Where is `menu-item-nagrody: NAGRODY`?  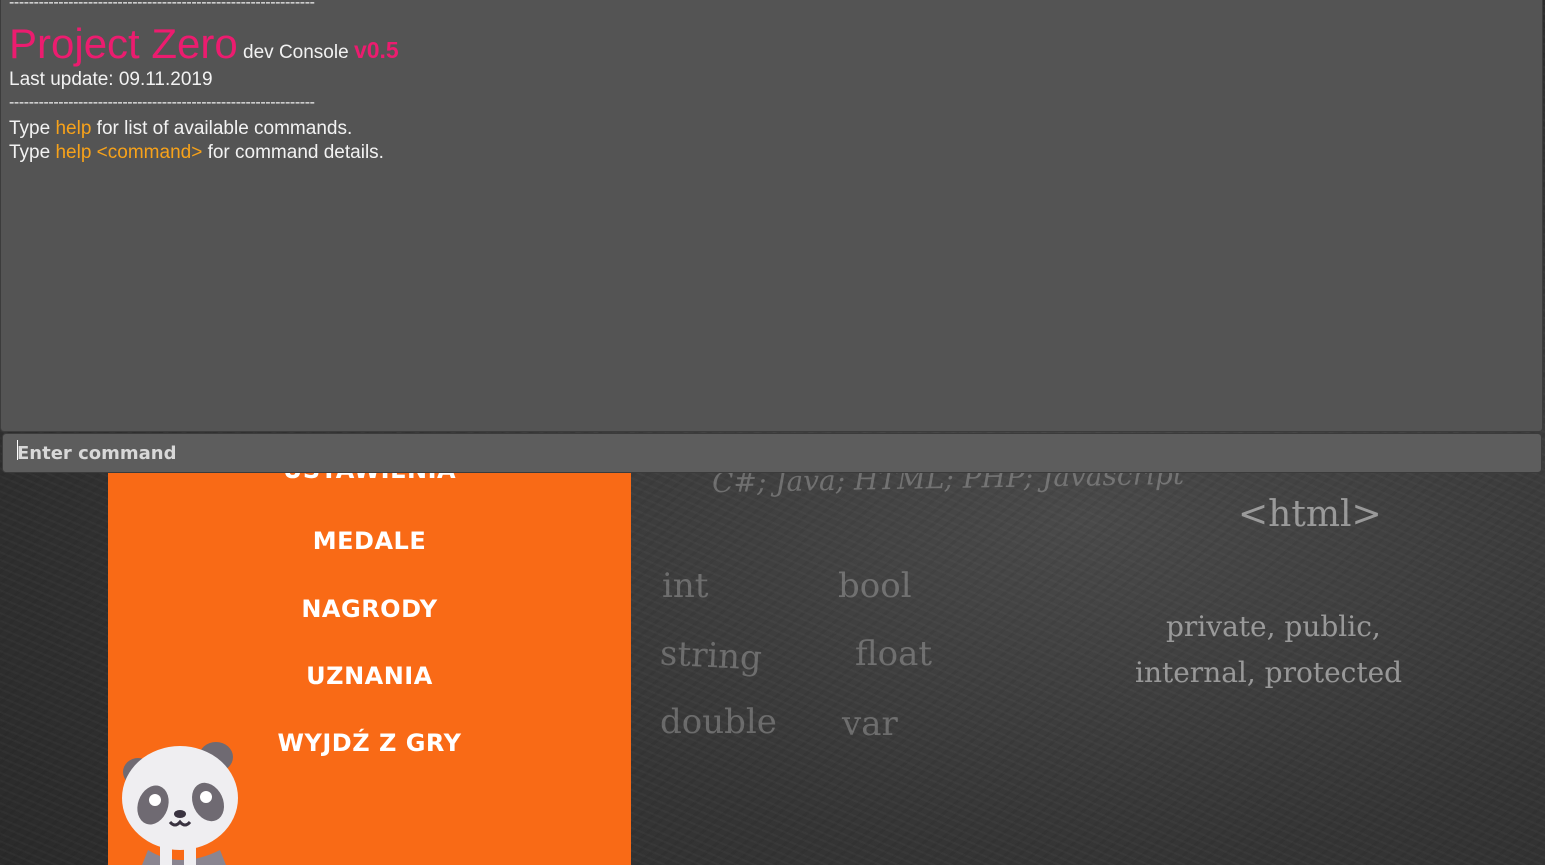 menu-item-nagrody: NAGRODY is located at coordinates (369, 609).